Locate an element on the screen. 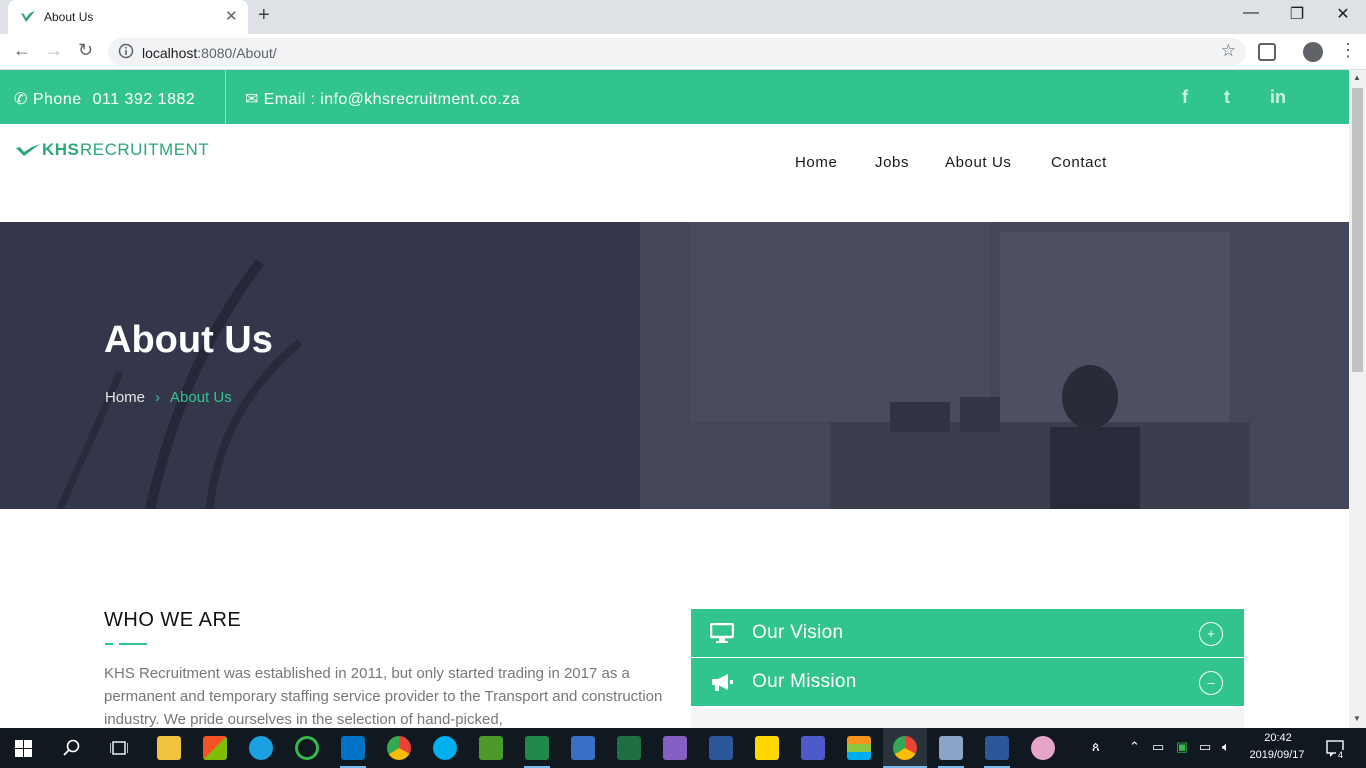 Image resolution: width=1366 pixels, height=768 pixels. email-label: Email : is located at coordinates (289, 99).